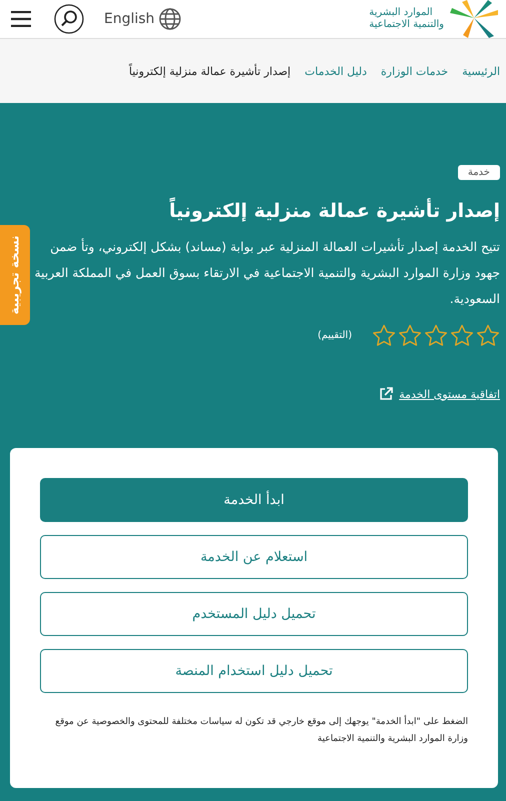 This screenshot has width=506, height=801. What do you see at coordinates (386, 394) in the screenshot?
I see `external-link-icon` at bounding box center [386, 394].